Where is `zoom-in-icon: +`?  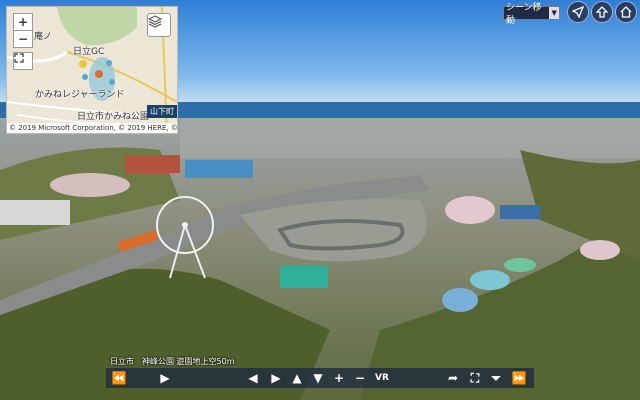
zoom-in-icon: + is located at coordinates (339, 378).